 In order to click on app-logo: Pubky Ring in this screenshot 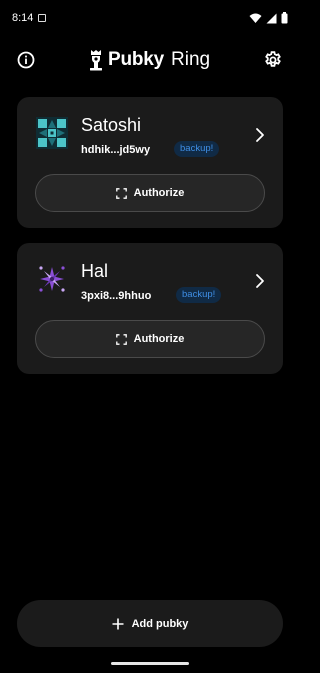, I will do `click(149, 60)`.